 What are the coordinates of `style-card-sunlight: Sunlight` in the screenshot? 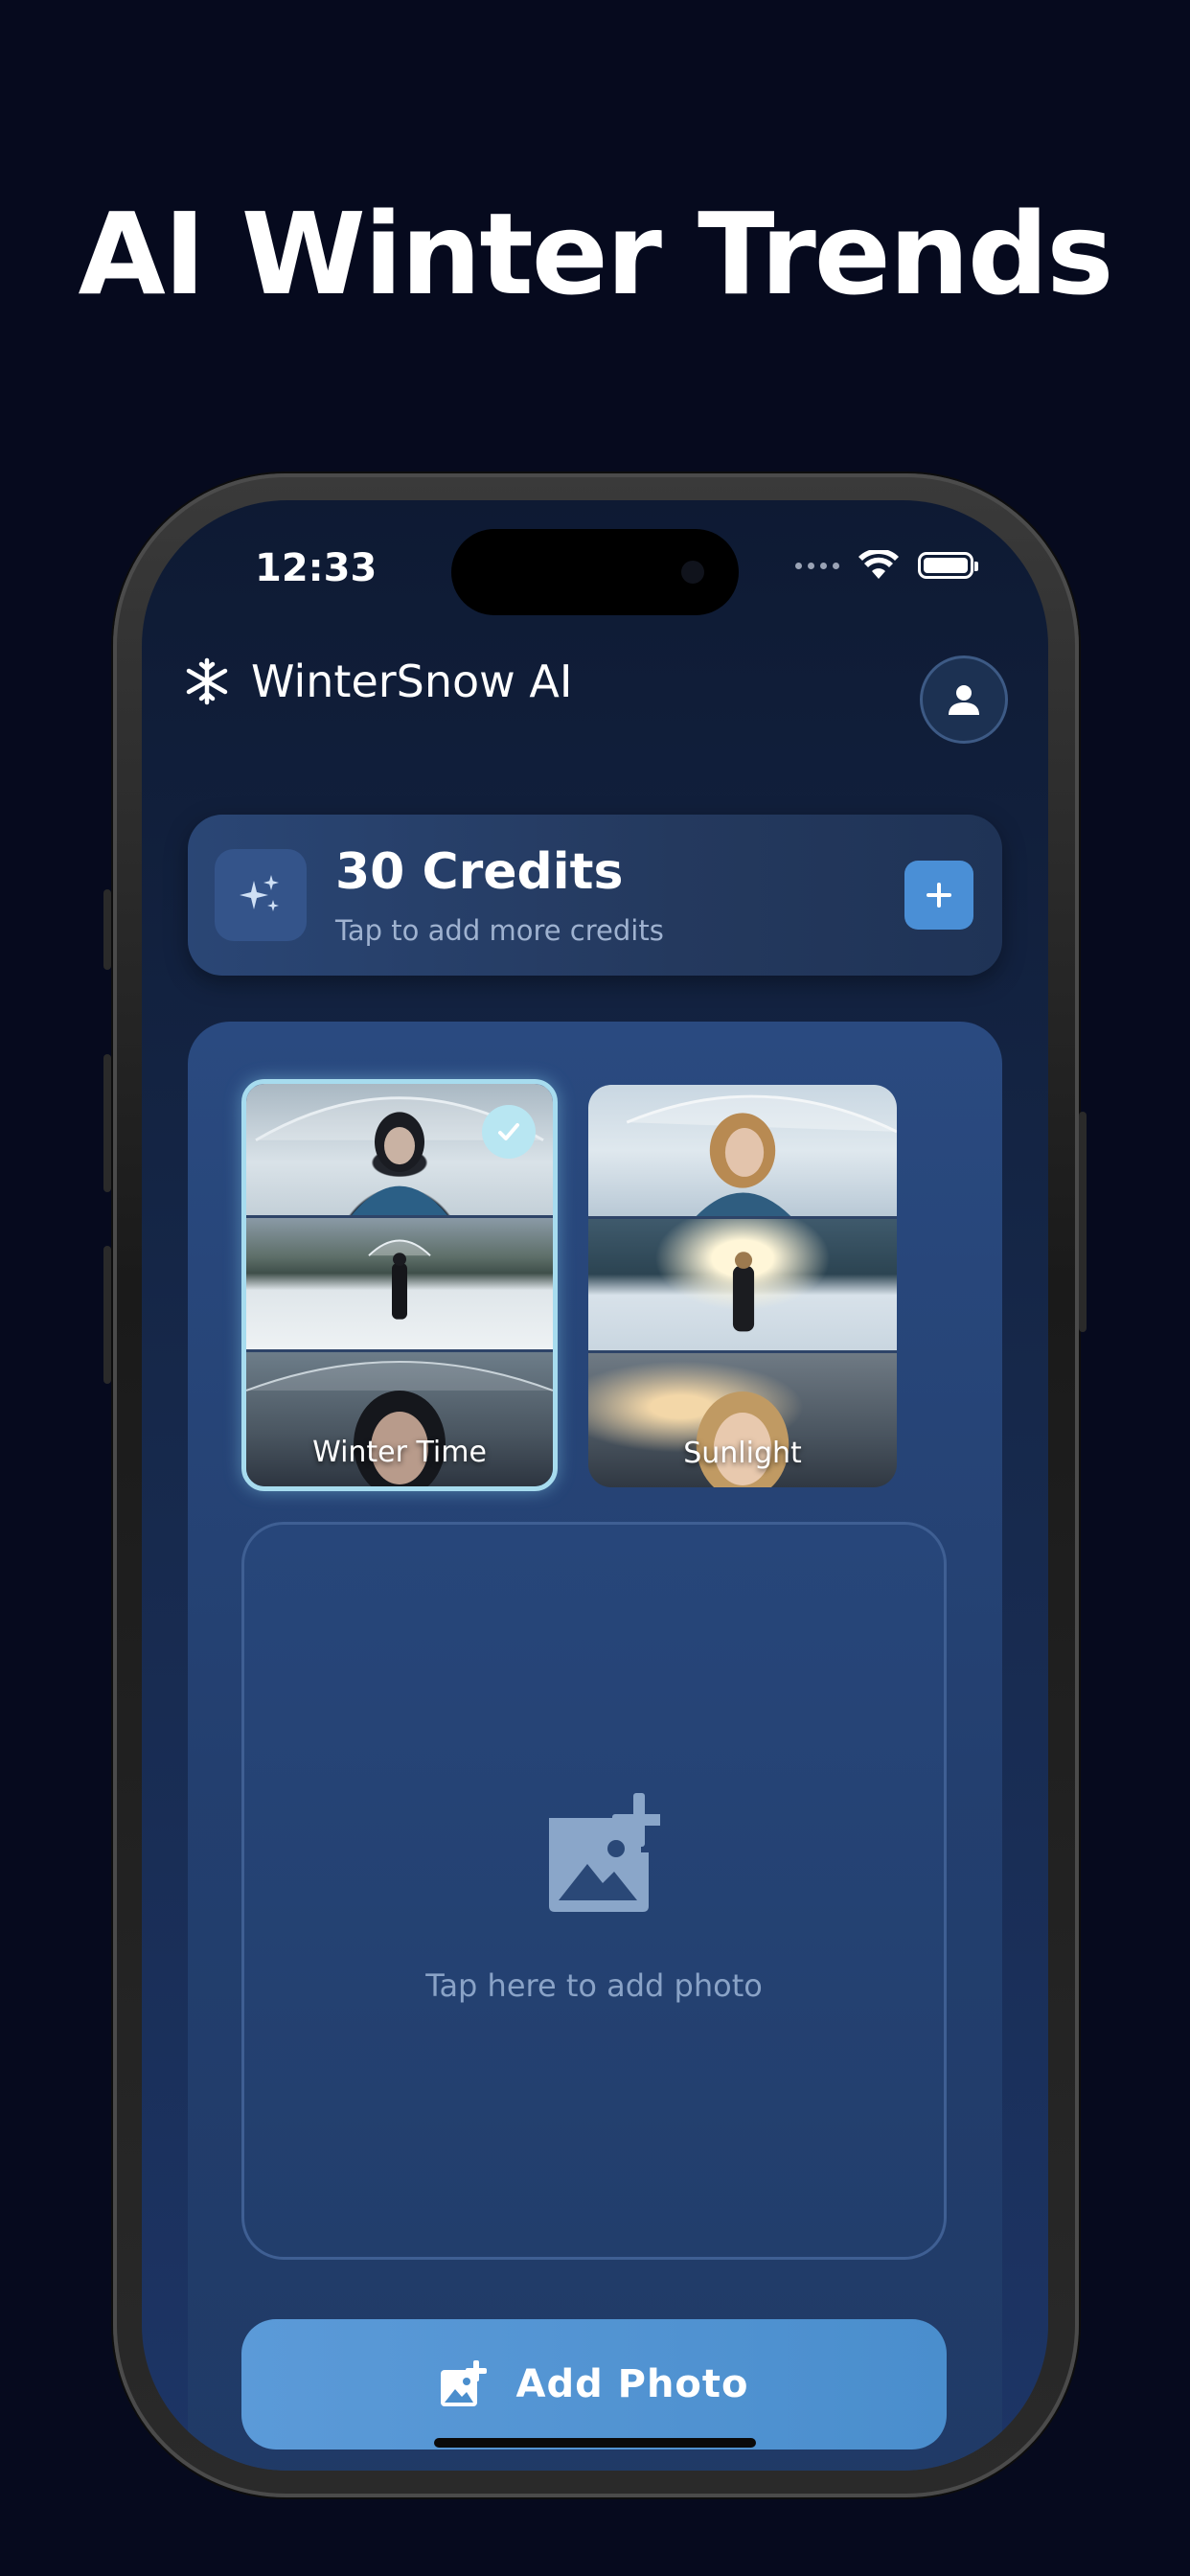 It's located at (743, 1286).